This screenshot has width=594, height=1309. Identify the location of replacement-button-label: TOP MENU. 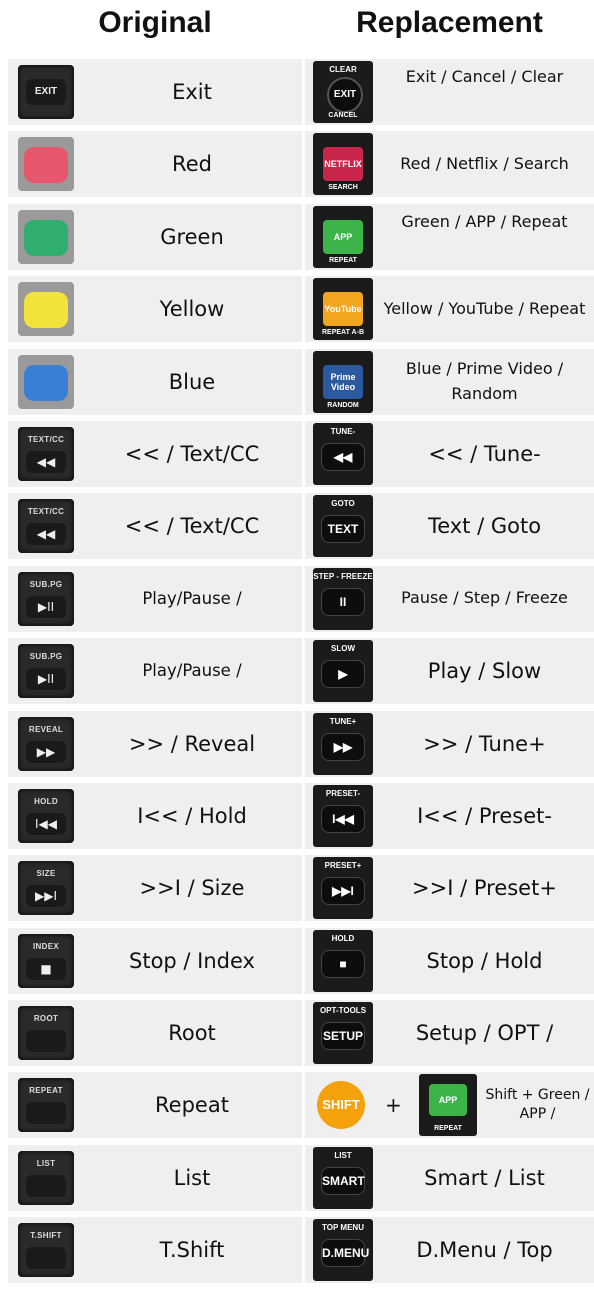
(343, 1228).